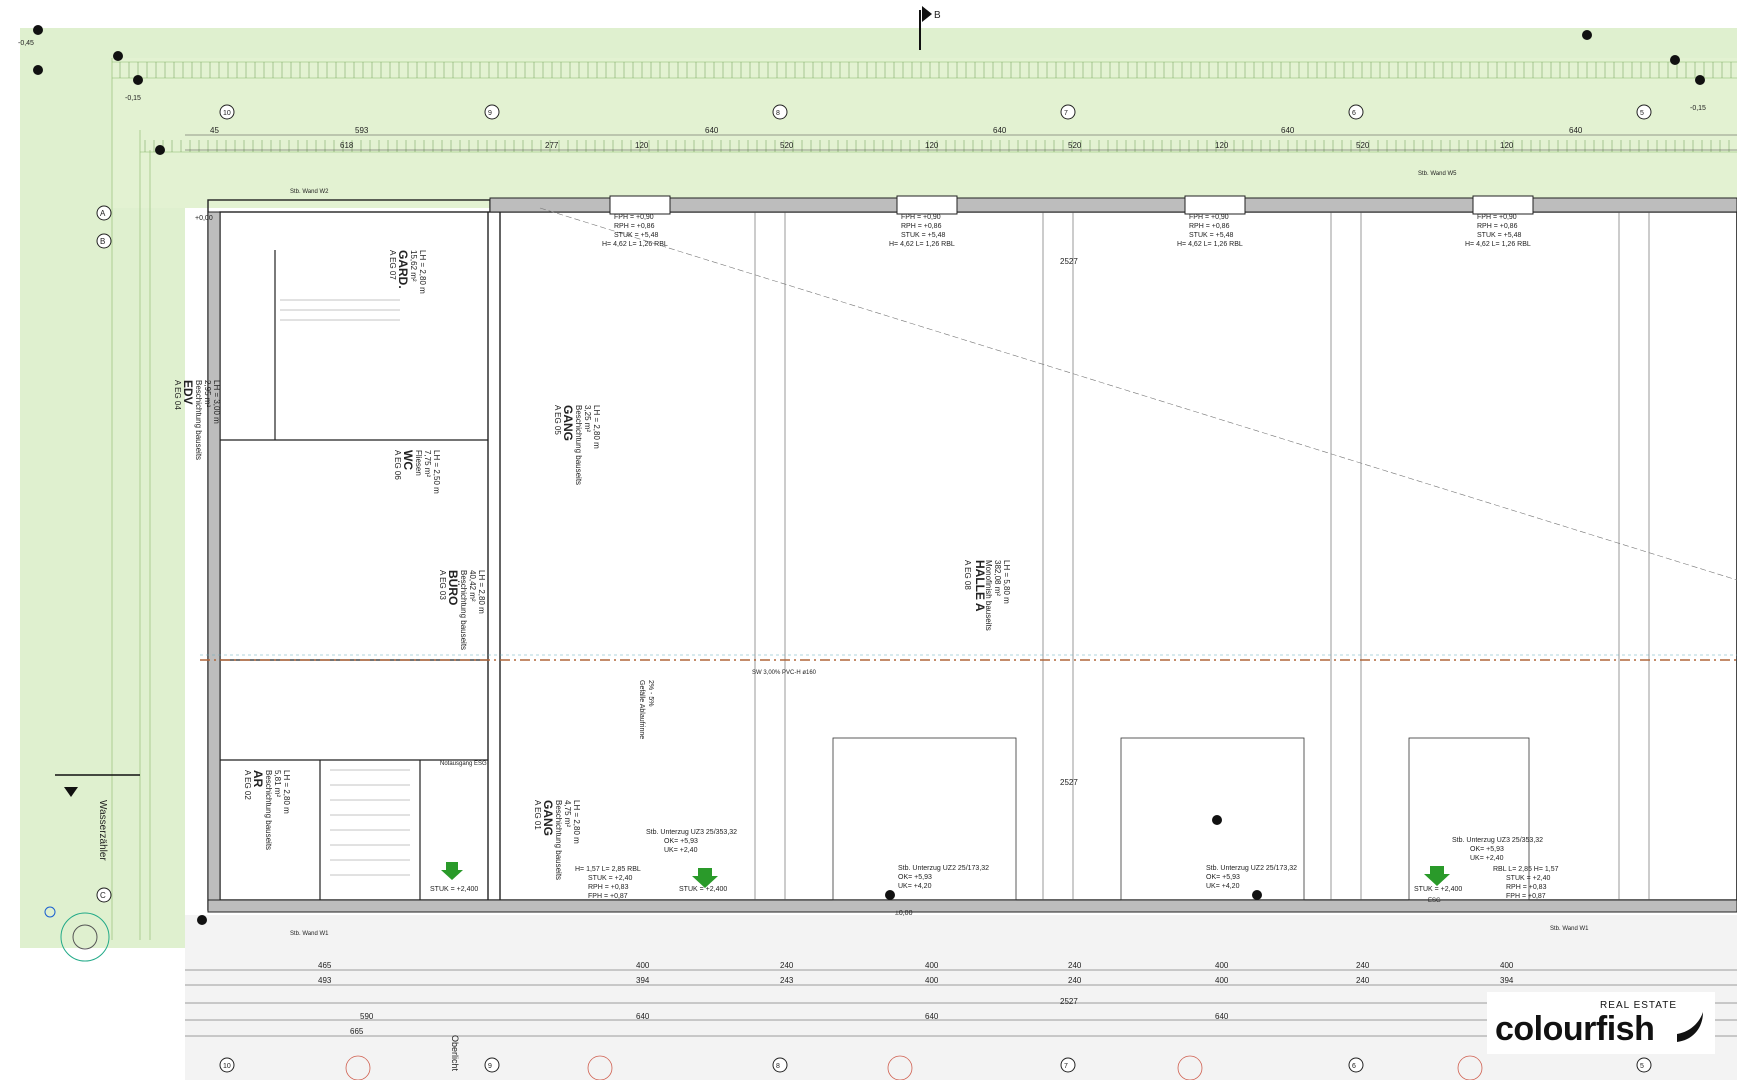 The image size is (1737, 1080). Describe the element at coordinates (1251, 868) in the screenshot. I see `beam-uz2-right-title: Stb. Unterzug UZ2 25/173,32` at that location.